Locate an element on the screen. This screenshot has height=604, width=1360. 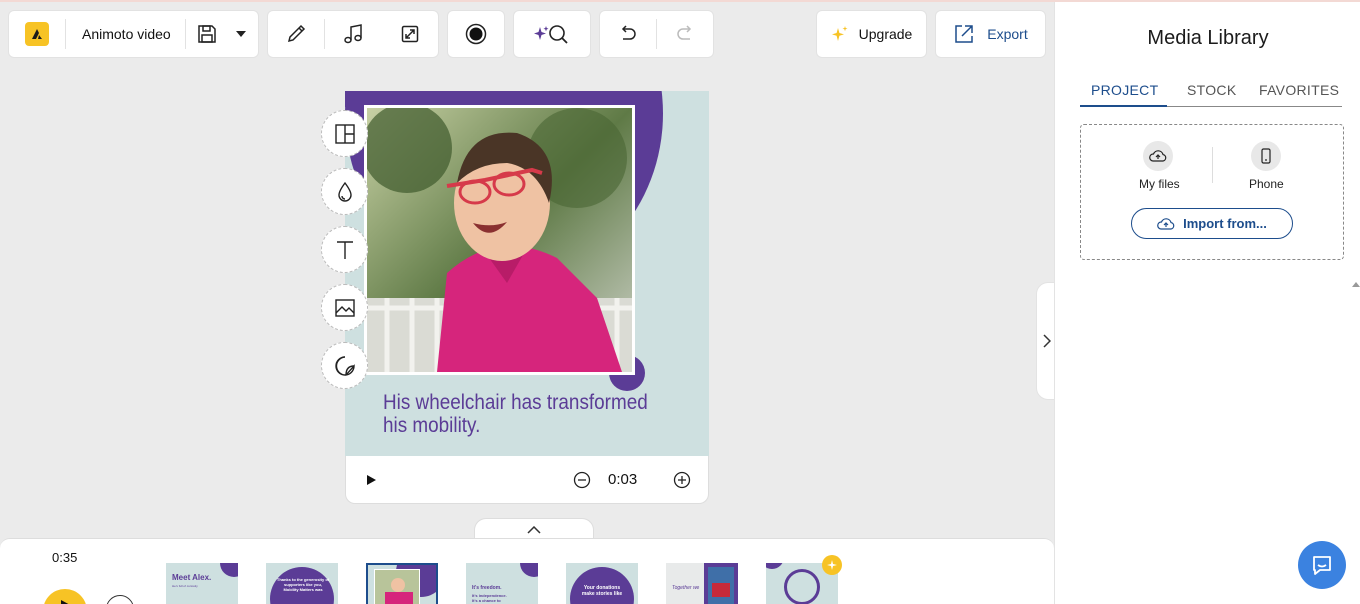
zoom-in-button is located at coordinates (682, 480).